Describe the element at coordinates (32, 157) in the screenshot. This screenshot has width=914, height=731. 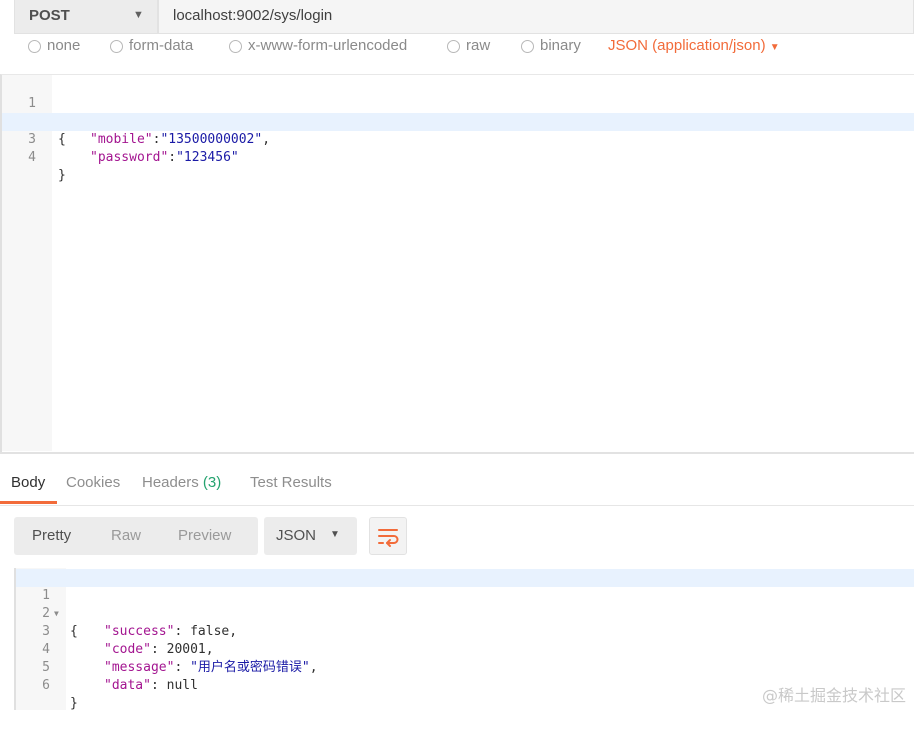
I see `line-number: 4` at that location.